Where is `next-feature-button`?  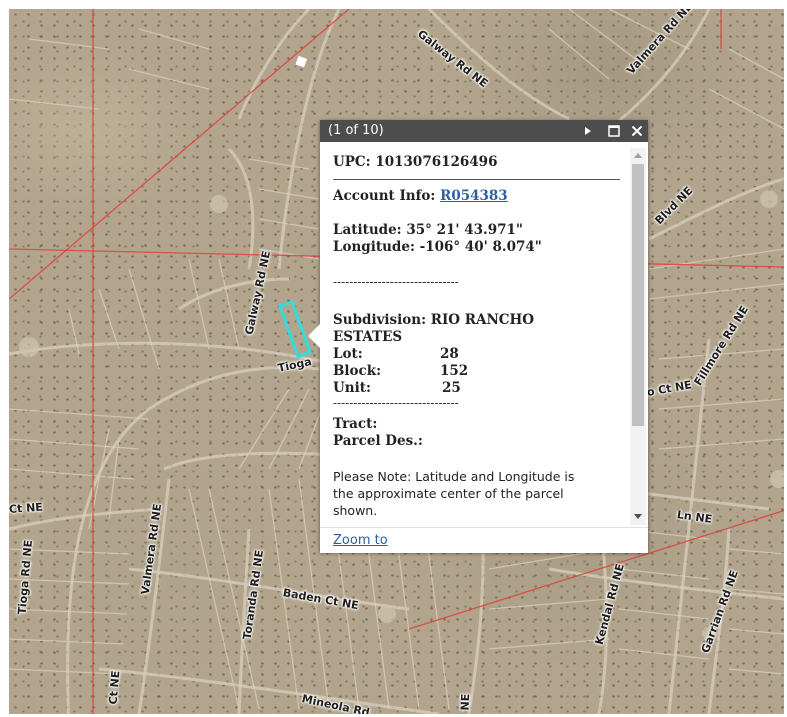
next-feature-button is located at coordinates (588, 131).